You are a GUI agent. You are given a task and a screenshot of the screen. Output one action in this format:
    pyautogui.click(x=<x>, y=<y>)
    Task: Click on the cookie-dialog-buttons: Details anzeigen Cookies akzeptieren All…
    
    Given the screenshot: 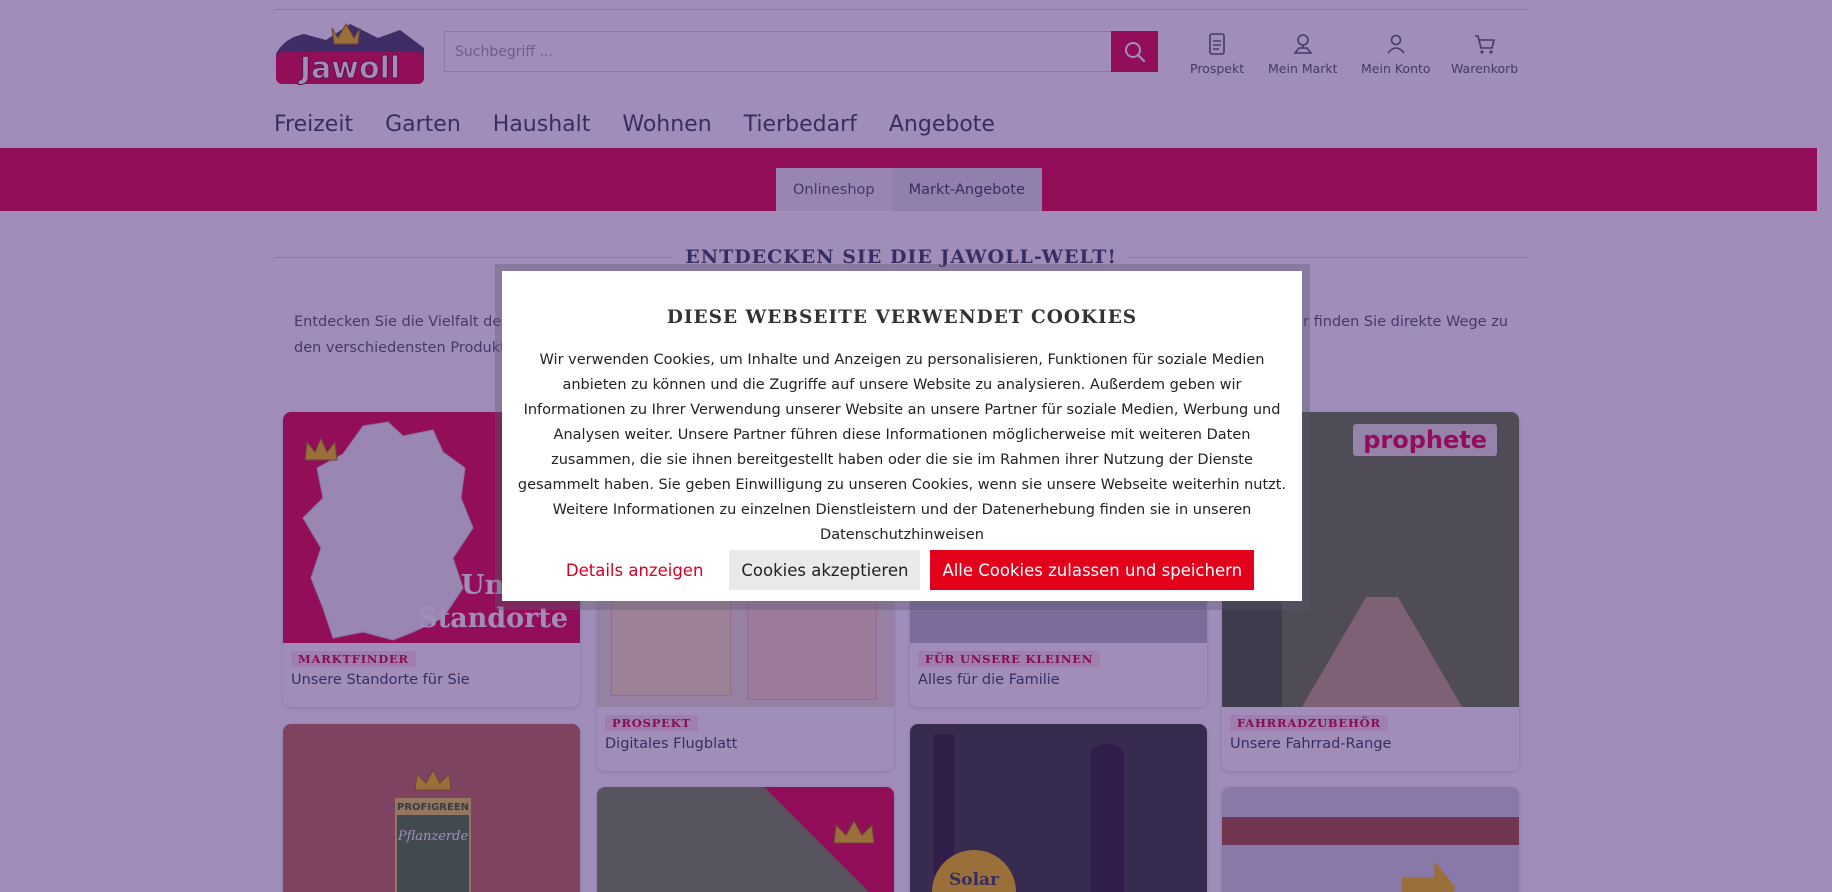 What is the action you would take?
    pyautogui.click(x=902, y=570)
    